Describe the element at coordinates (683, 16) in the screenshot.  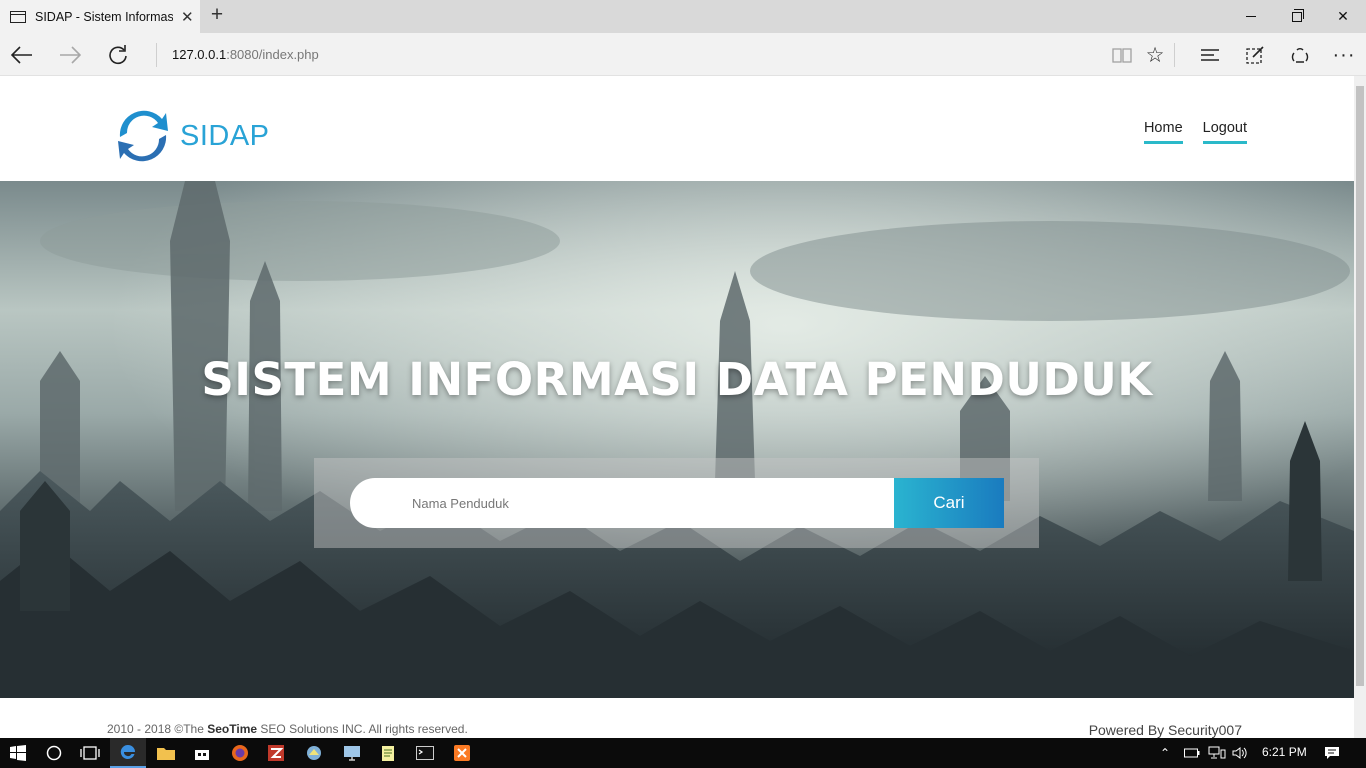
I see `browser-titlebar: SIDAP - Sistem Informasi ✕ + ✕` at that location.